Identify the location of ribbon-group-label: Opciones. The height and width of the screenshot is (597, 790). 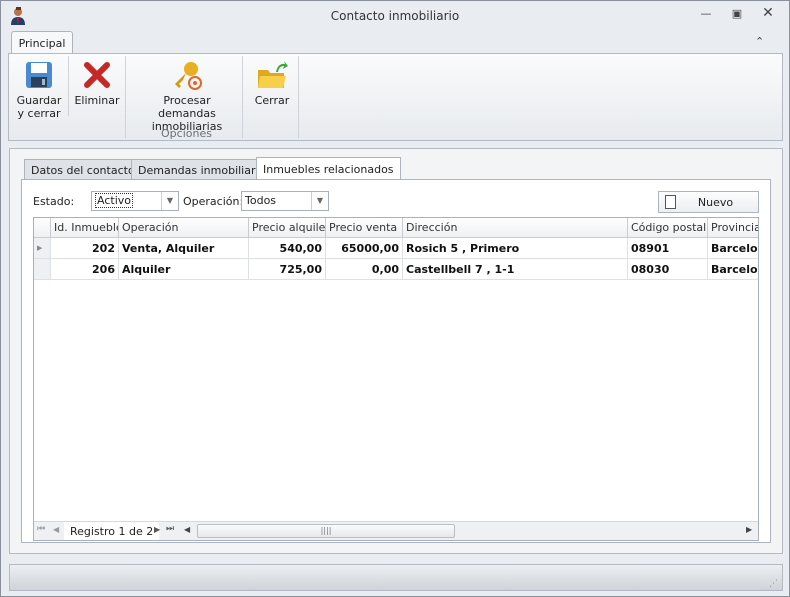
(186, 133).